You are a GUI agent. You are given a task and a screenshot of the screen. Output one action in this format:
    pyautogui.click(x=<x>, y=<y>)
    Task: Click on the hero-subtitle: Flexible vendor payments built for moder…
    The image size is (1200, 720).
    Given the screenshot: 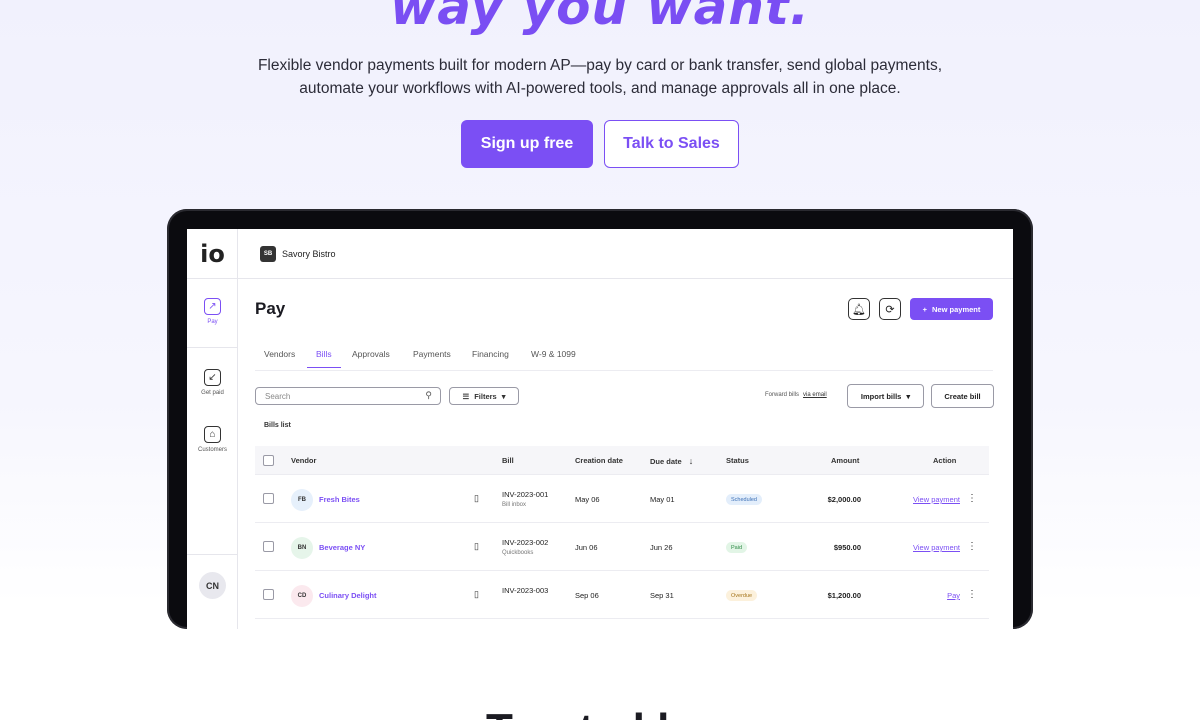 What is the action you would take?
    pyautogui.click(x=600, y=77)
    